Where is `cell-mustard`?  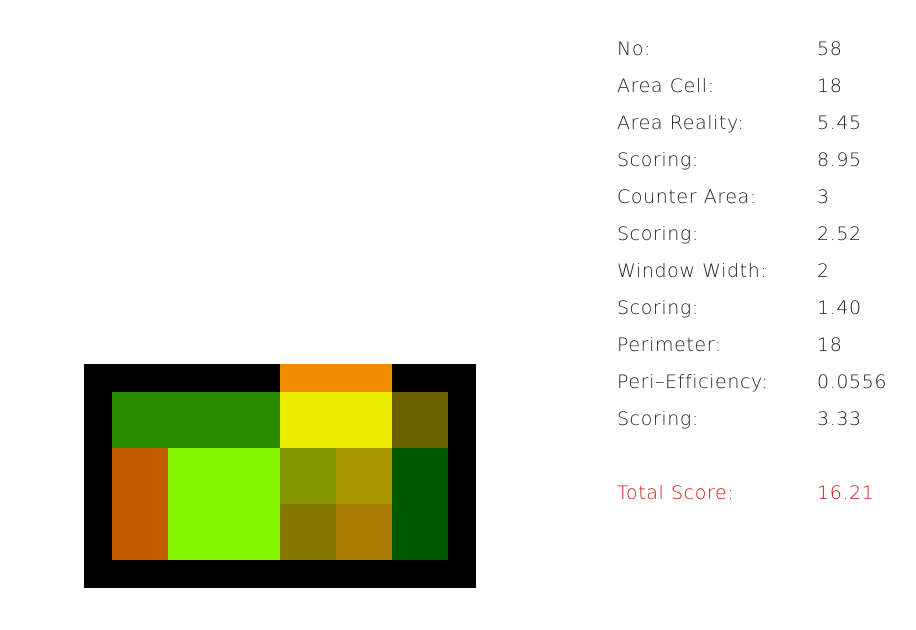
cell-mustard is located at coordinates (364, 476).